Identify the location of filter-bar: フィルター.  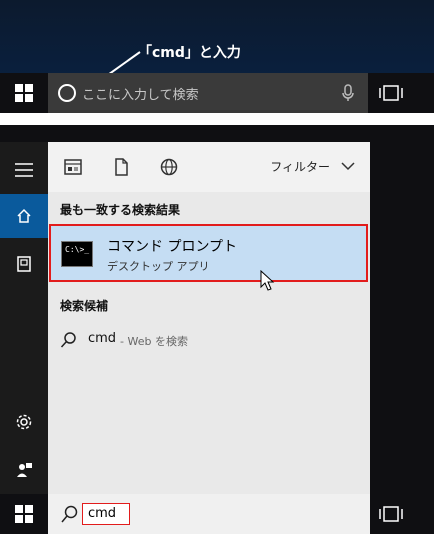
(209, 167).